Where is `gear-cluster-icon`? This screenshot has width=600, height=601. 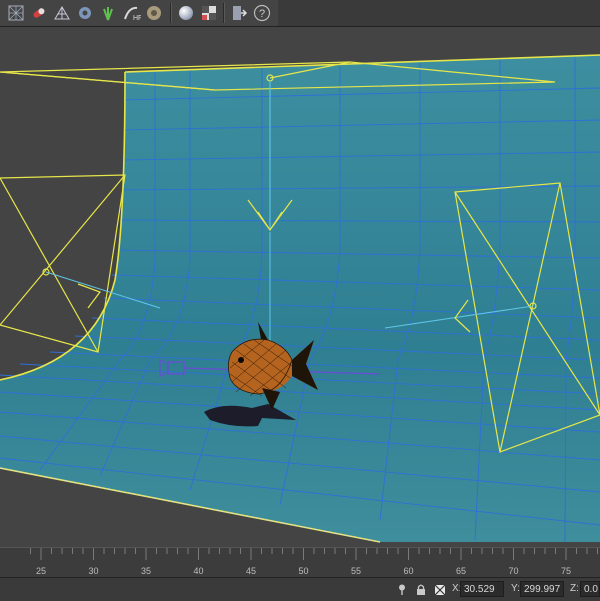 gear-cluster-icon is located at coordinates (85, 13).